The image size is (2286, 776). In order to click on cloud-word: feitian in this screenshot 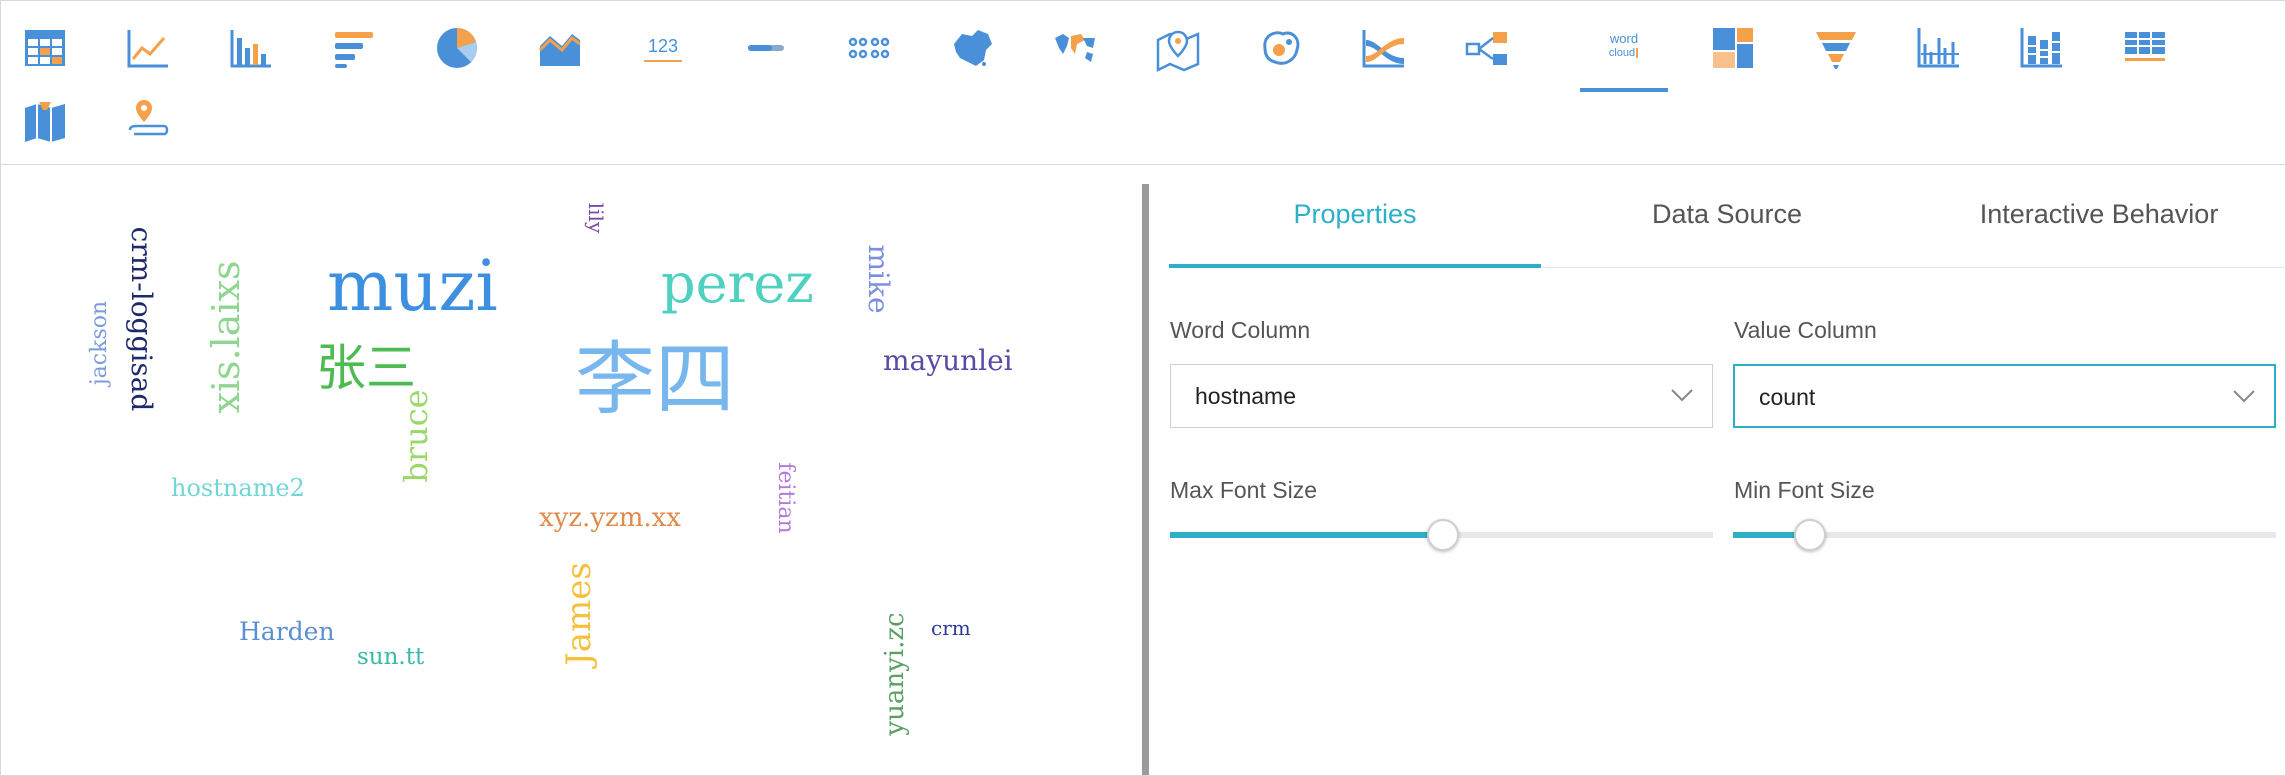, I will do `click(785, 498)`.